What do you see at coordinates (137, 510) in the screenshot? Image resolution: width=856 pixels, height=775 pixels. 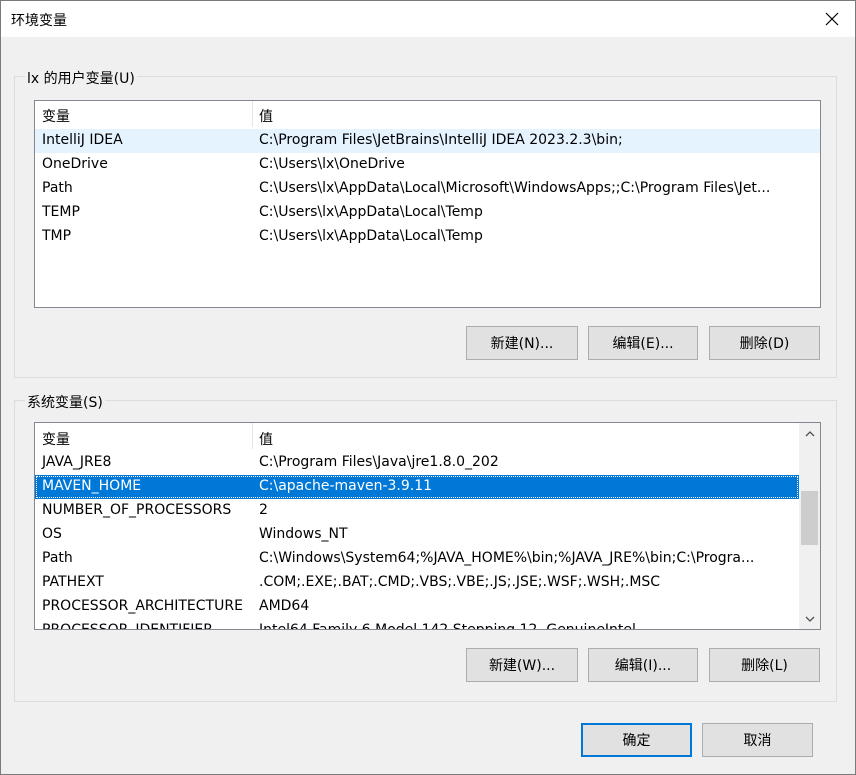 I see `var-name: NUMBER_OF_PROCESSORS` at bounding box center [137, 510].